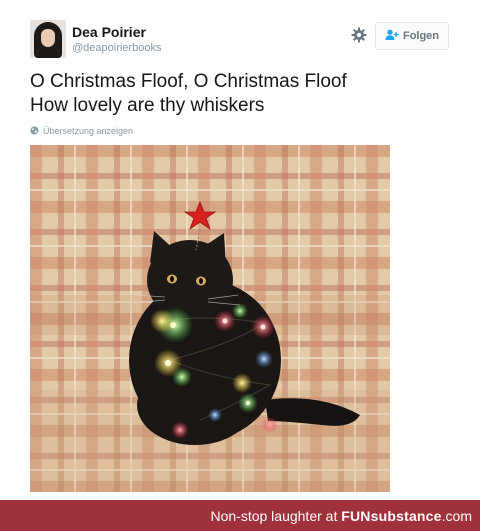 The width and height of the screenshot is (480, 531). I want to click on gear-icon, so click(359, 35).